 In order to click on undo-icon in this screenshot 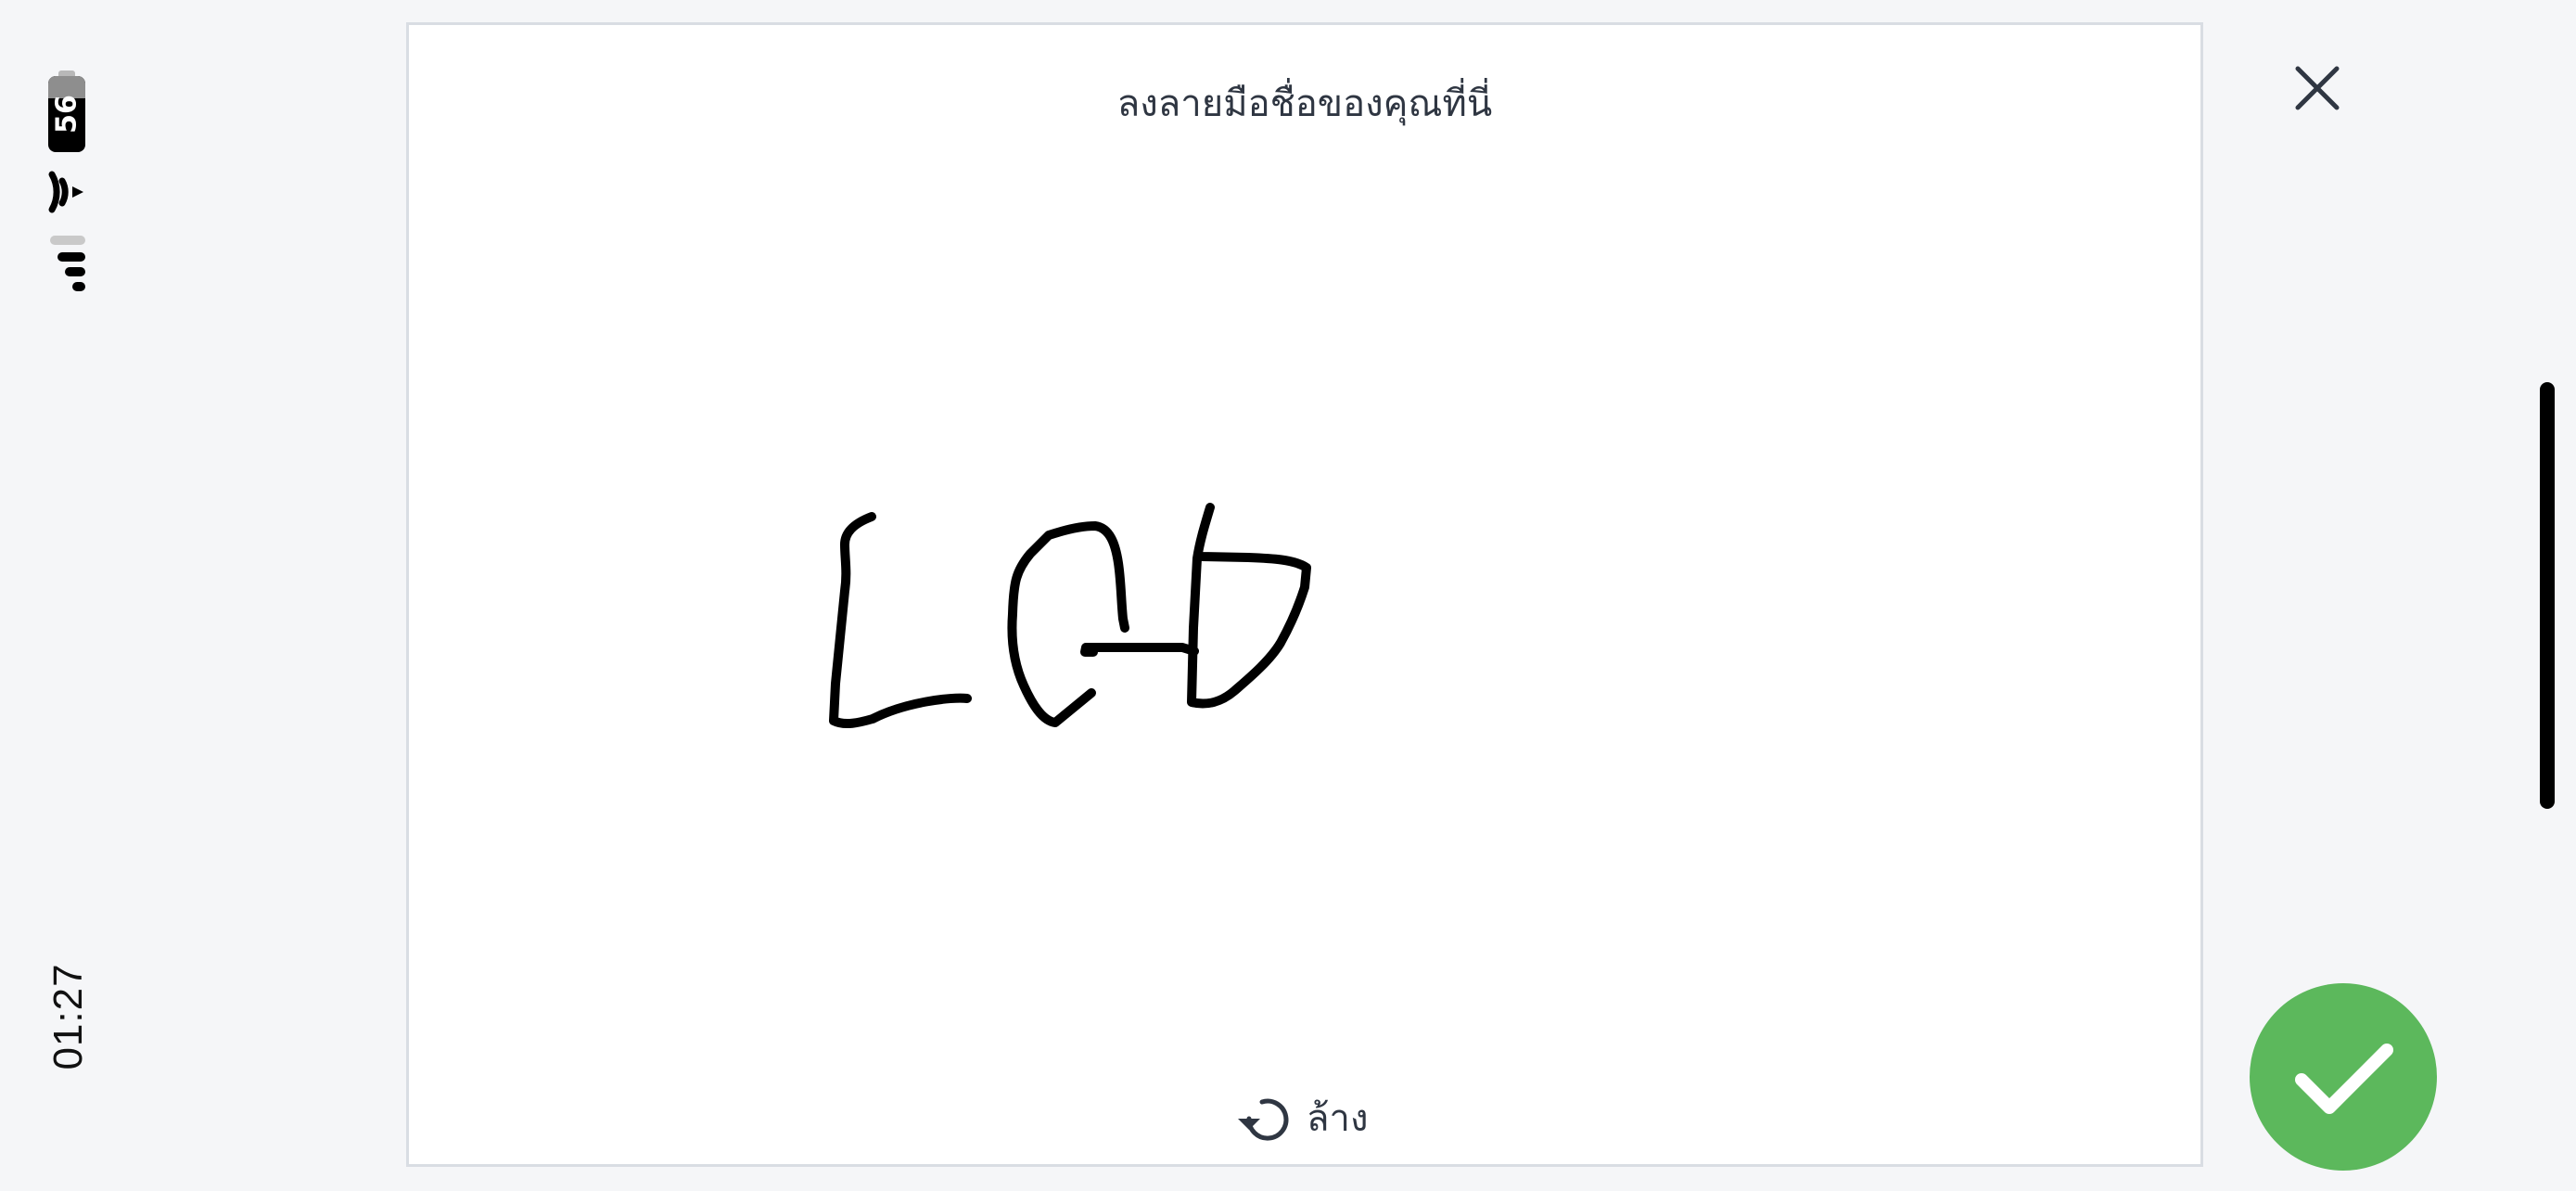, I will do `click(1263, 1119)`.